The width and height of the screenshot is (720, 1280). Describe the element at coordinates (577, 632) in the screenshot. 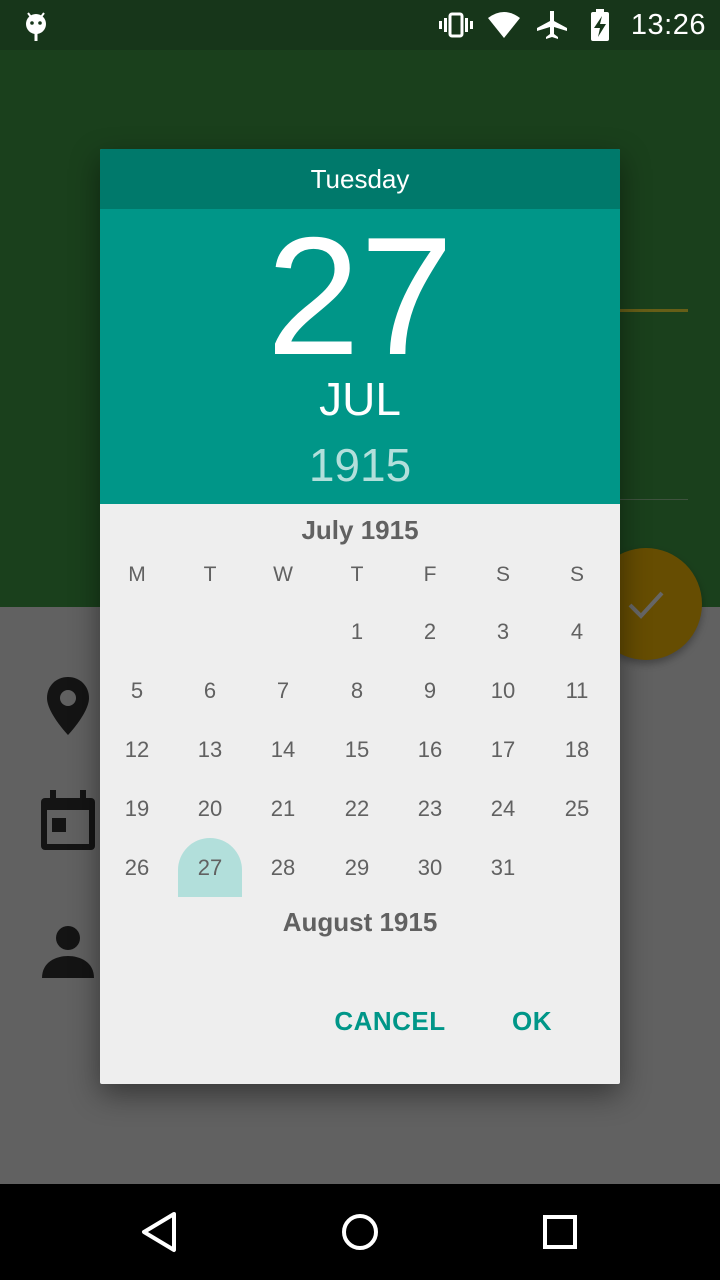

I see `day-cell: 4` at that location.